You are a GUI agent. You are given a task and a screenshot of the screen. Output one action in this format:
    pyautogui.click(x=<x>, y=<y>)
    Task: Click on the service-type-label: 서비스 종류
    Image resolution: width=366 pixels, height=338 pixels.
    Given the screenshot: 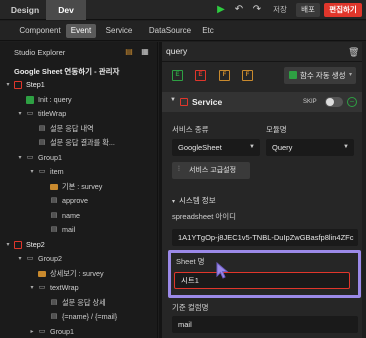 What is the action you would take?
    pyautogui.click(x=190, y=129)
    